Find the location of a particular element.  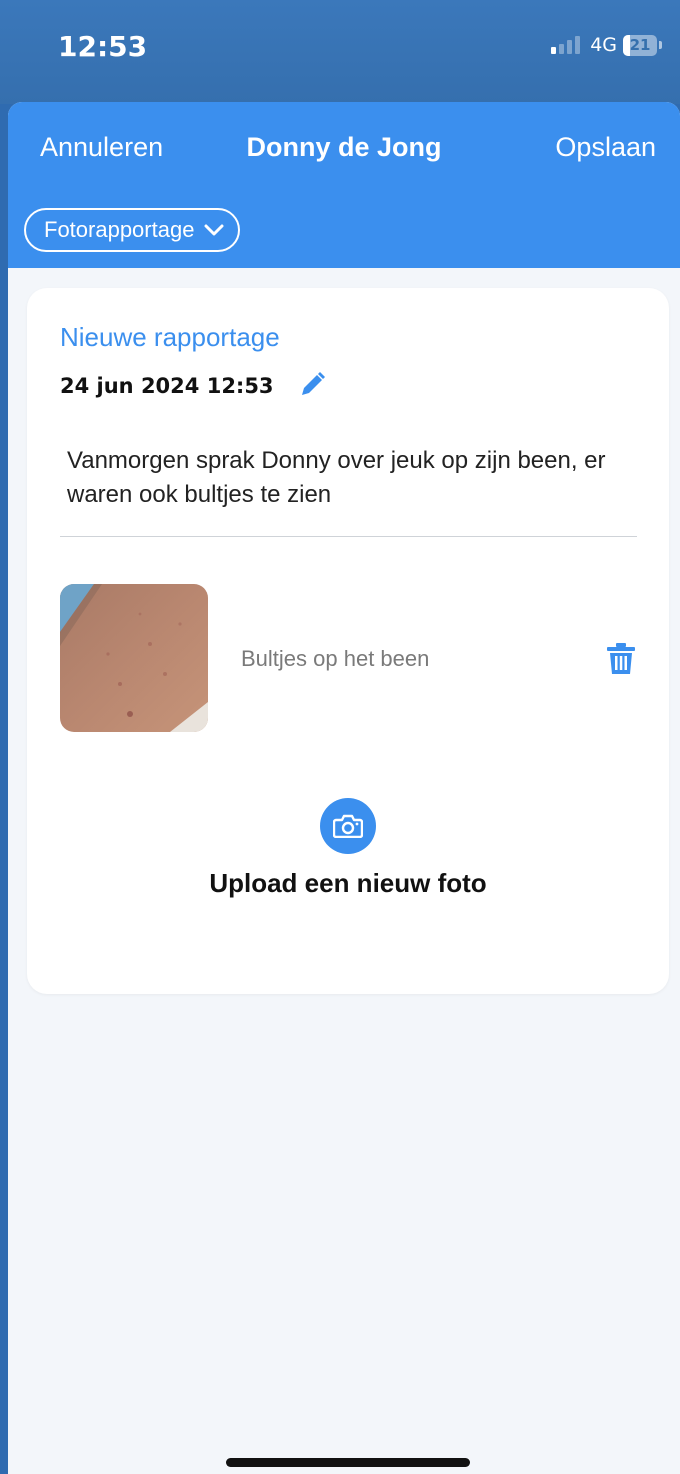

signal-icon is located at coordinates (566, 45).